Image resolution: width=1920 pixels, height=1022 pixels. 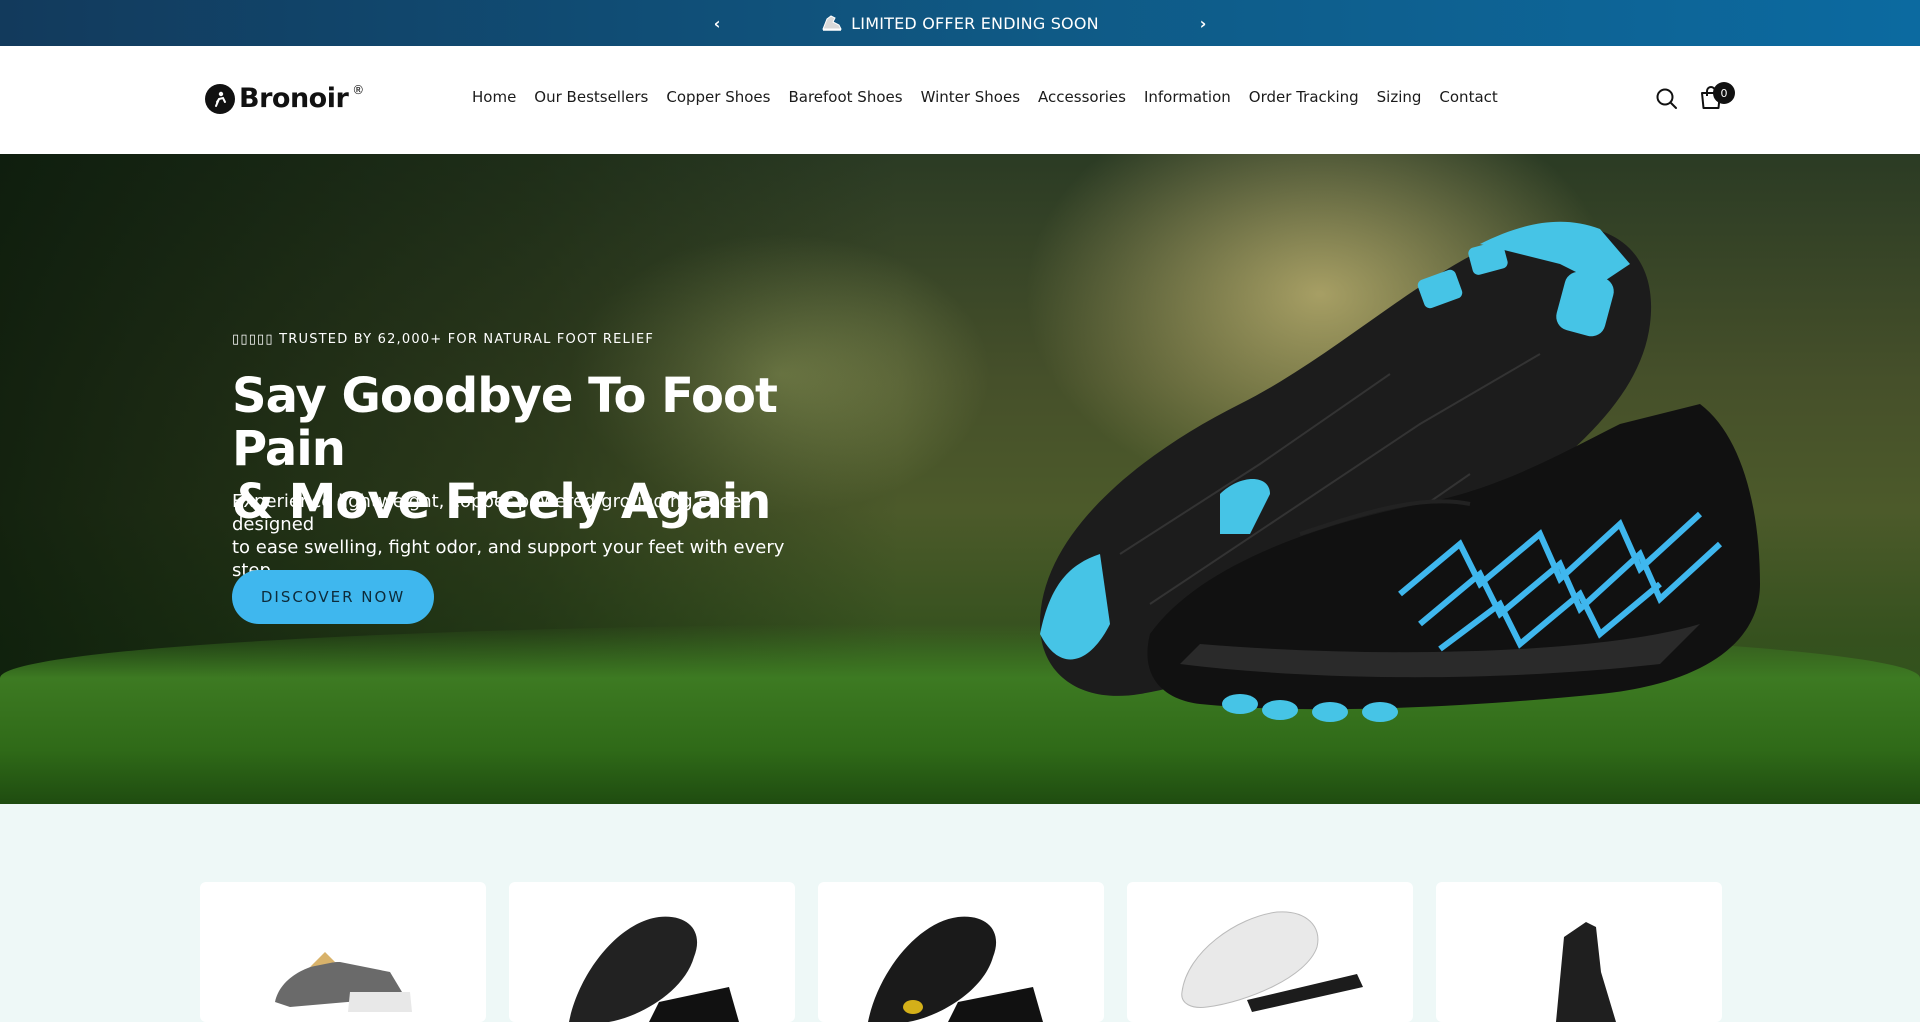 I want to click on nav-information: Information, so click(x=1187, y=97).